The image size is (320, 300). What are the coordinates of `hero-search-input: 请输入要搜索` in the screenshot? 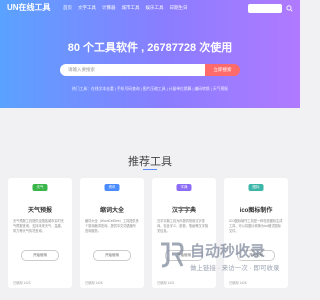 It's located at (132, 70).